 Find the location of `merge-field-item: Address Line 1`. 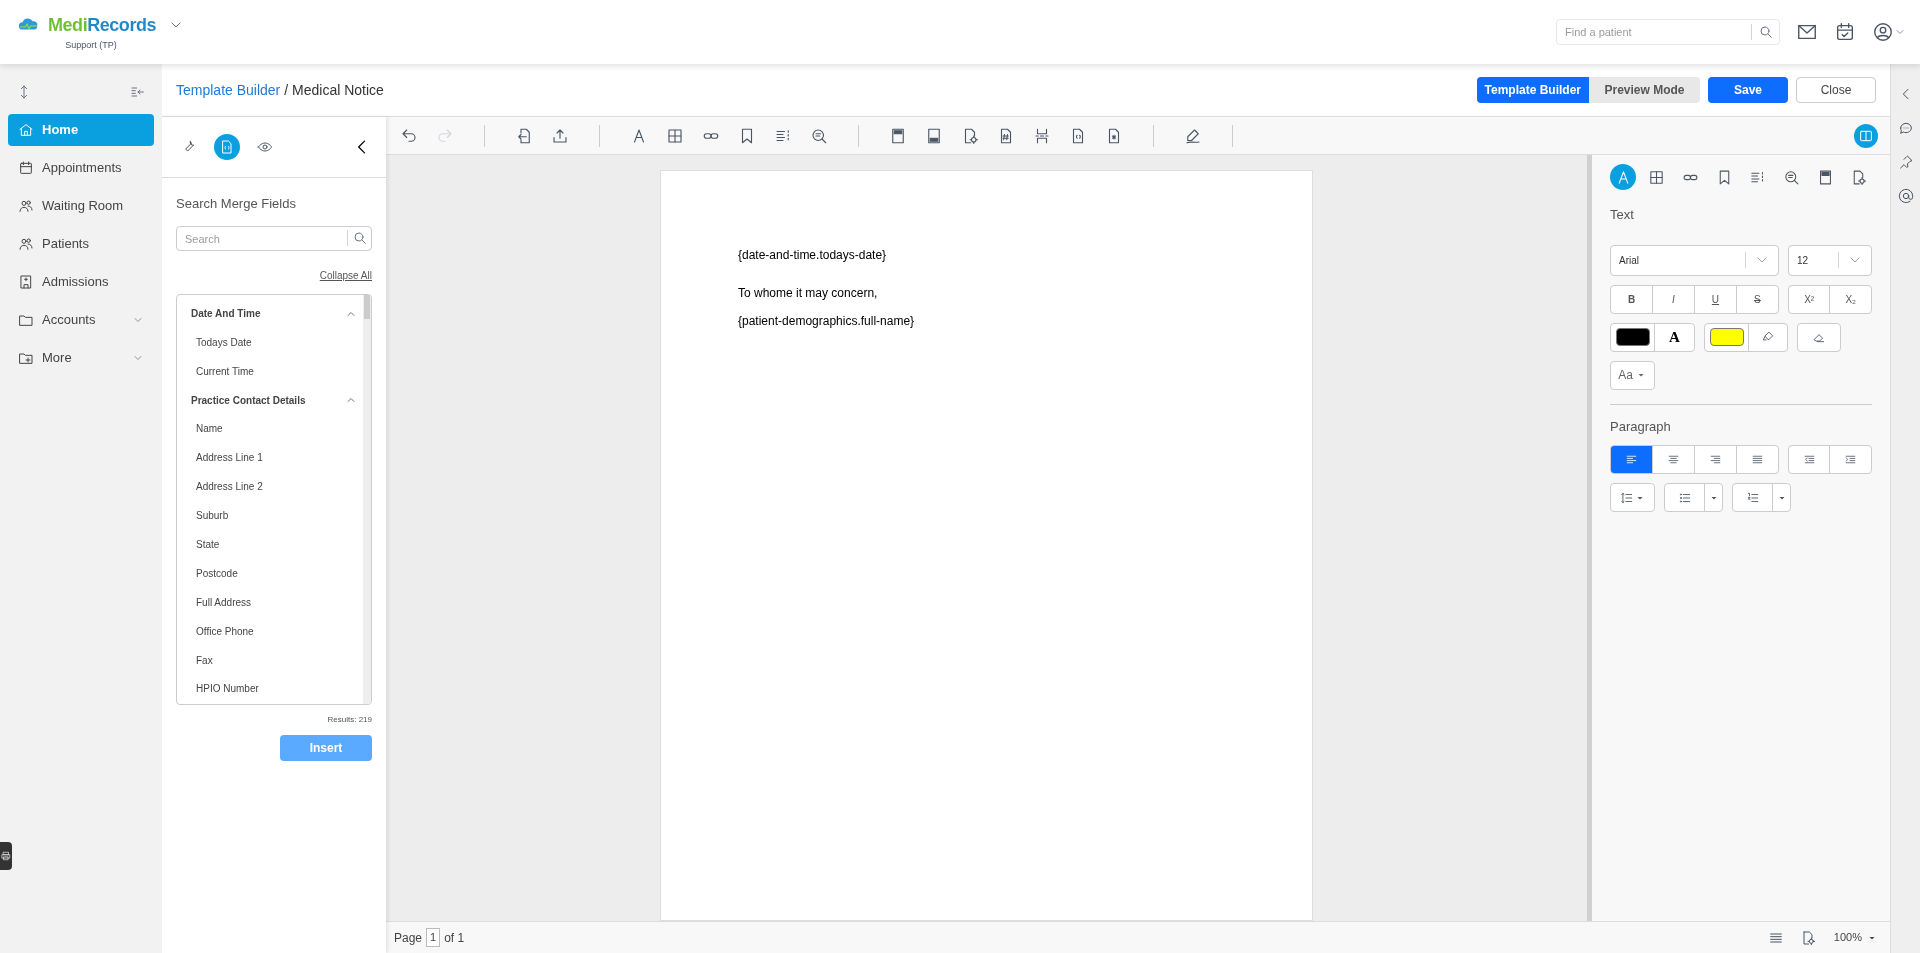

merge-field-item: Address Line 1 is located at coordinates (274, 458).